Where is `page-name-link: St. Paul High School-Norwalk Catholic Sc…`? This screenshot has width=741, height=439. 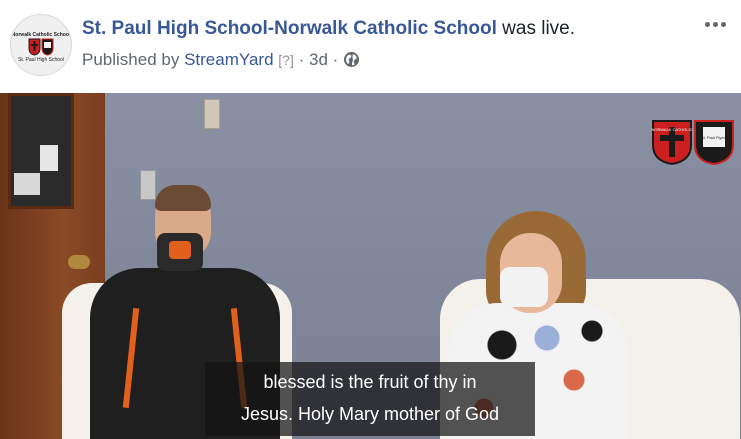
page-name-link: St. Paul High School-Norwalk Catholic Sc… is located at coordinates (289, 28).